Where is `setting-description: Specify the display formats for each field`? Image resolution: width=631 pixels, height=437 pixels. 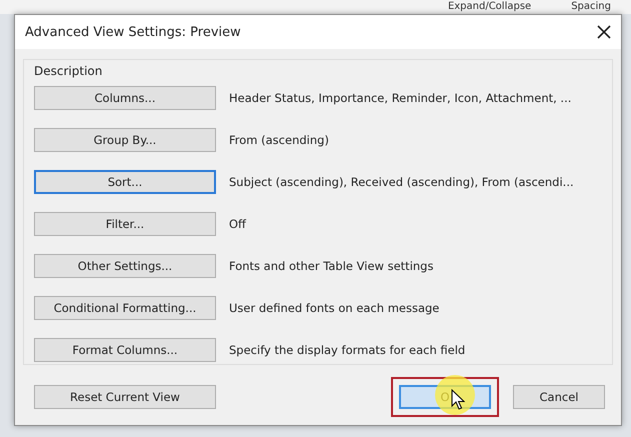 setting-description: Specify the display formats for each field is located at coordinates (347, 350).